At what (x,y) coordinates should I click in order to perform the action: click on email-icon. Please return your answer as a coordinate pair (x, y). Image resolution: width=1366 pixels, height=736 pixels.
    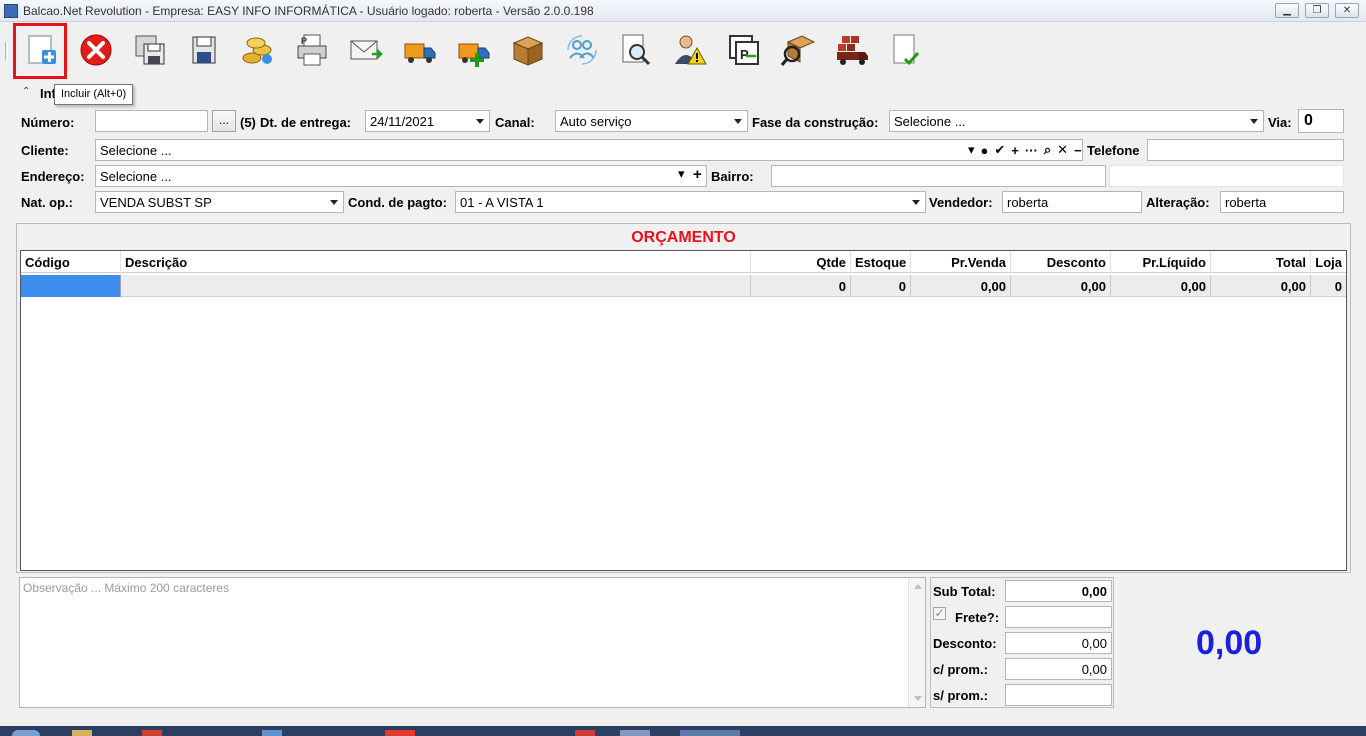
    Looking at the image, I should click on (366, 50).